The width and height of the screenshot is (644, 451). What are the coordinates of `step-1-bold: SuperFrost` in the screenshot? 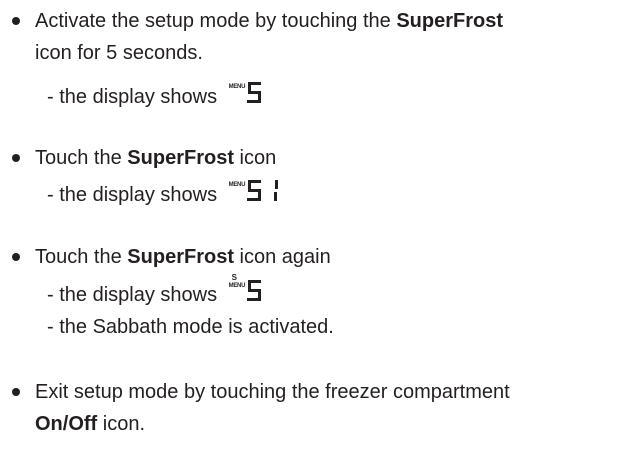 It's located at (450, 21).